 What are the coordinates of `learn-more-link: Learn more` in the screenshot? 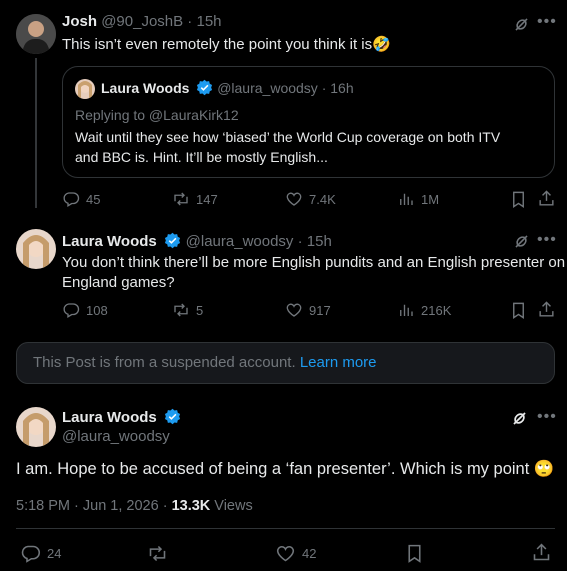 It's located at (338, 362).